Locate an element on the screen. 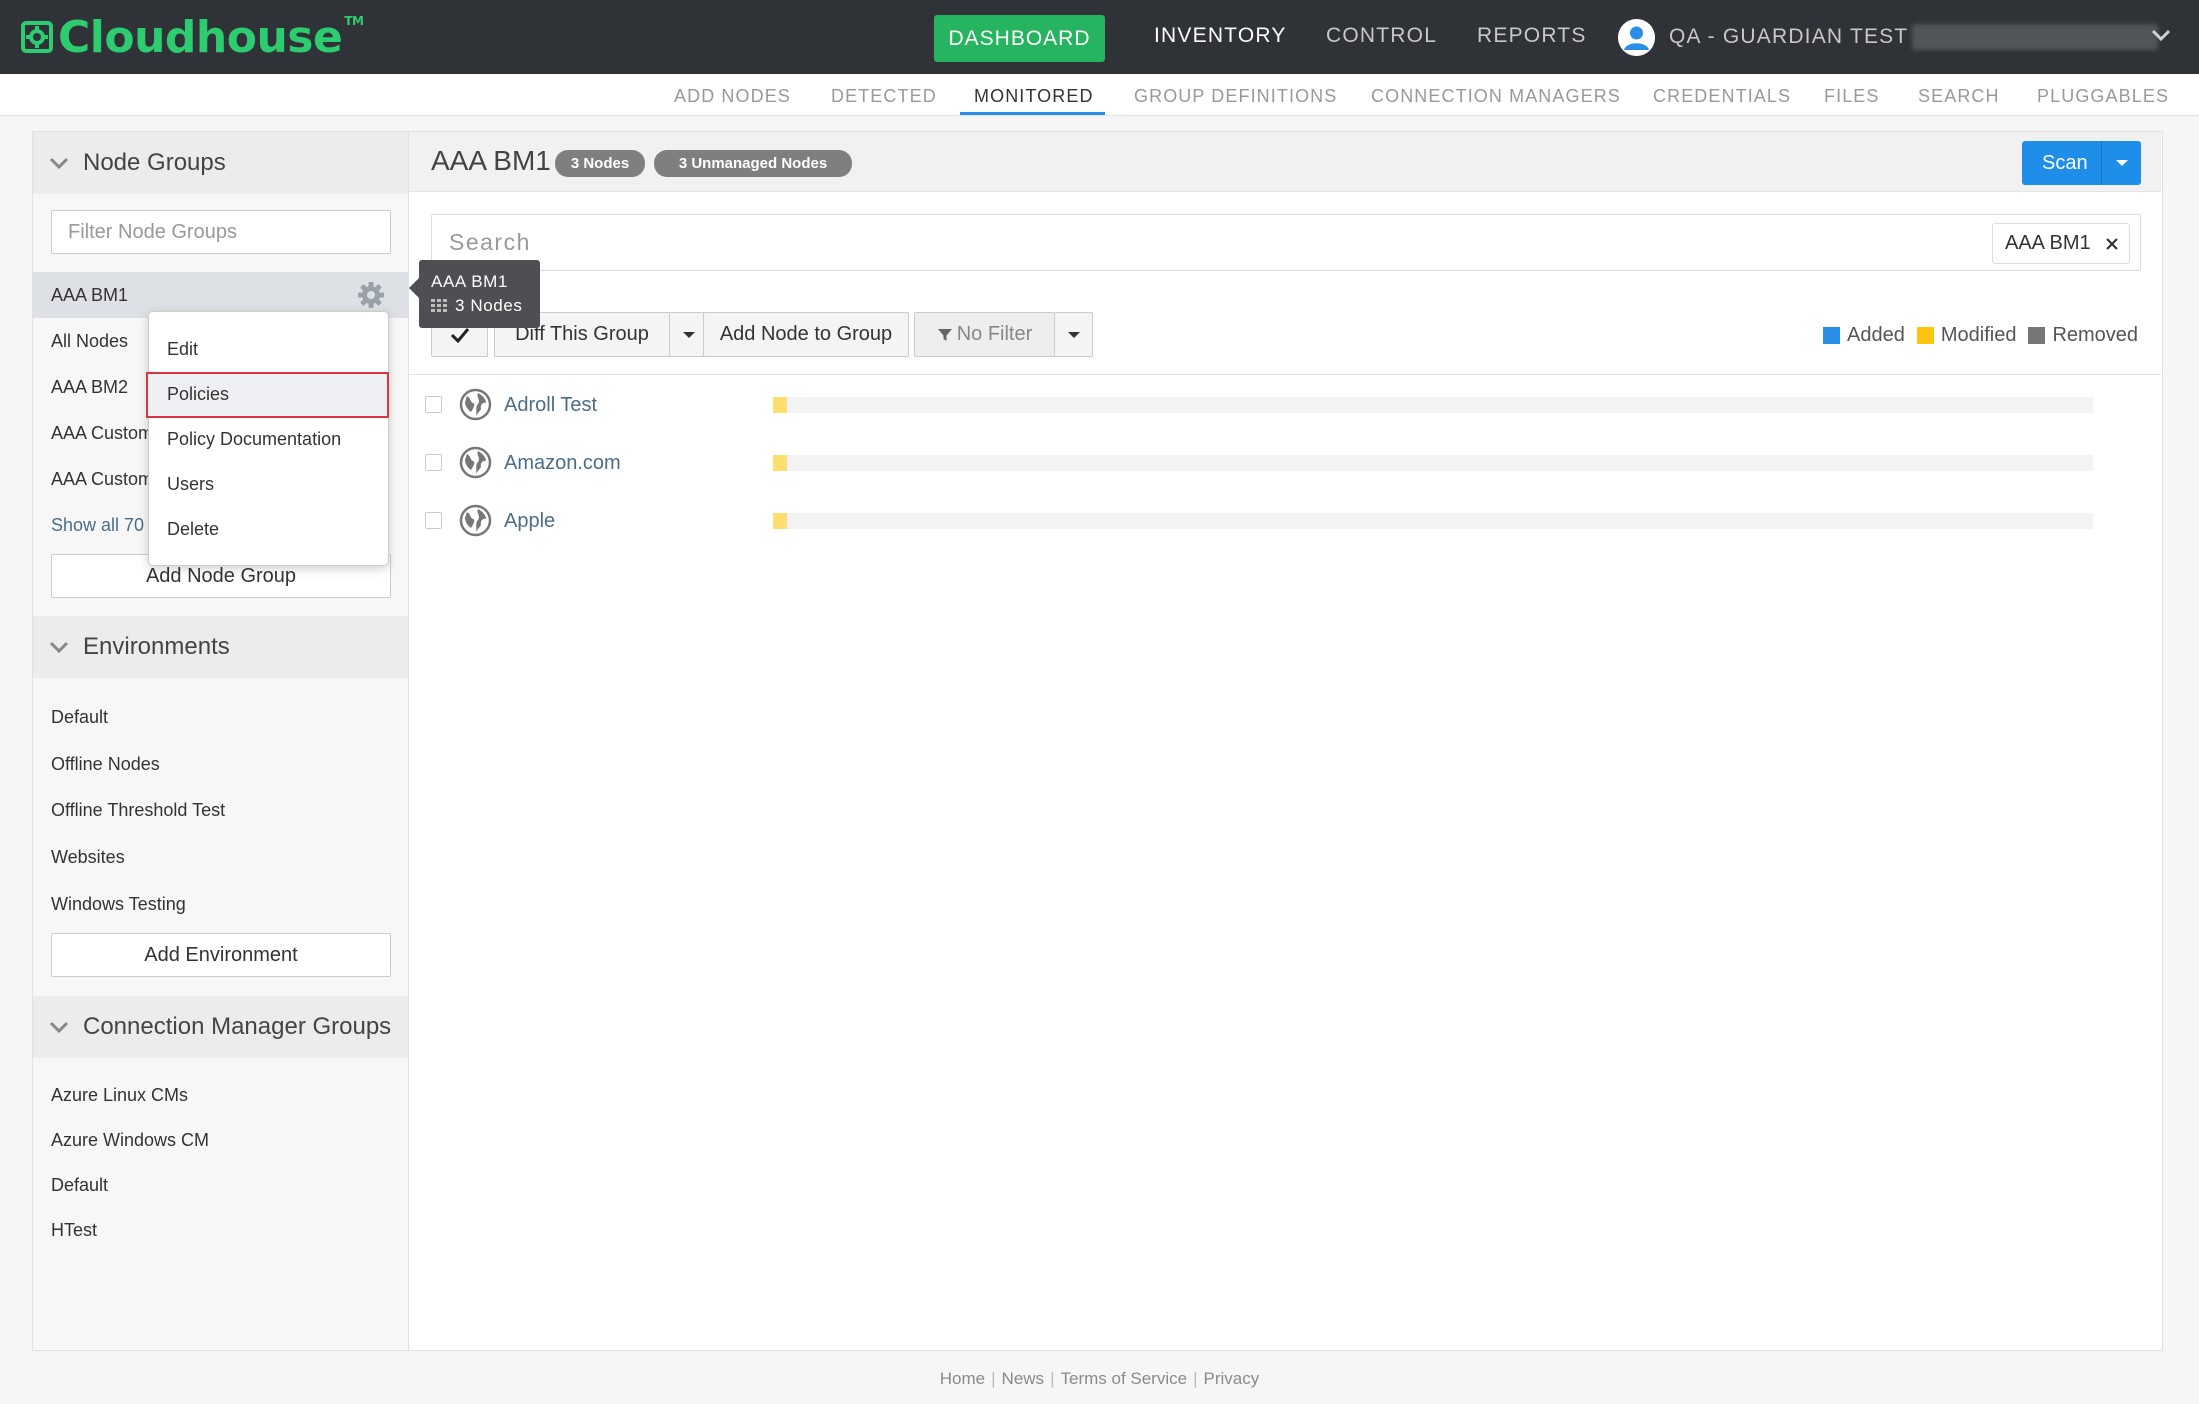  table-row: Amazon.com is located at coordinates (1285, 463).